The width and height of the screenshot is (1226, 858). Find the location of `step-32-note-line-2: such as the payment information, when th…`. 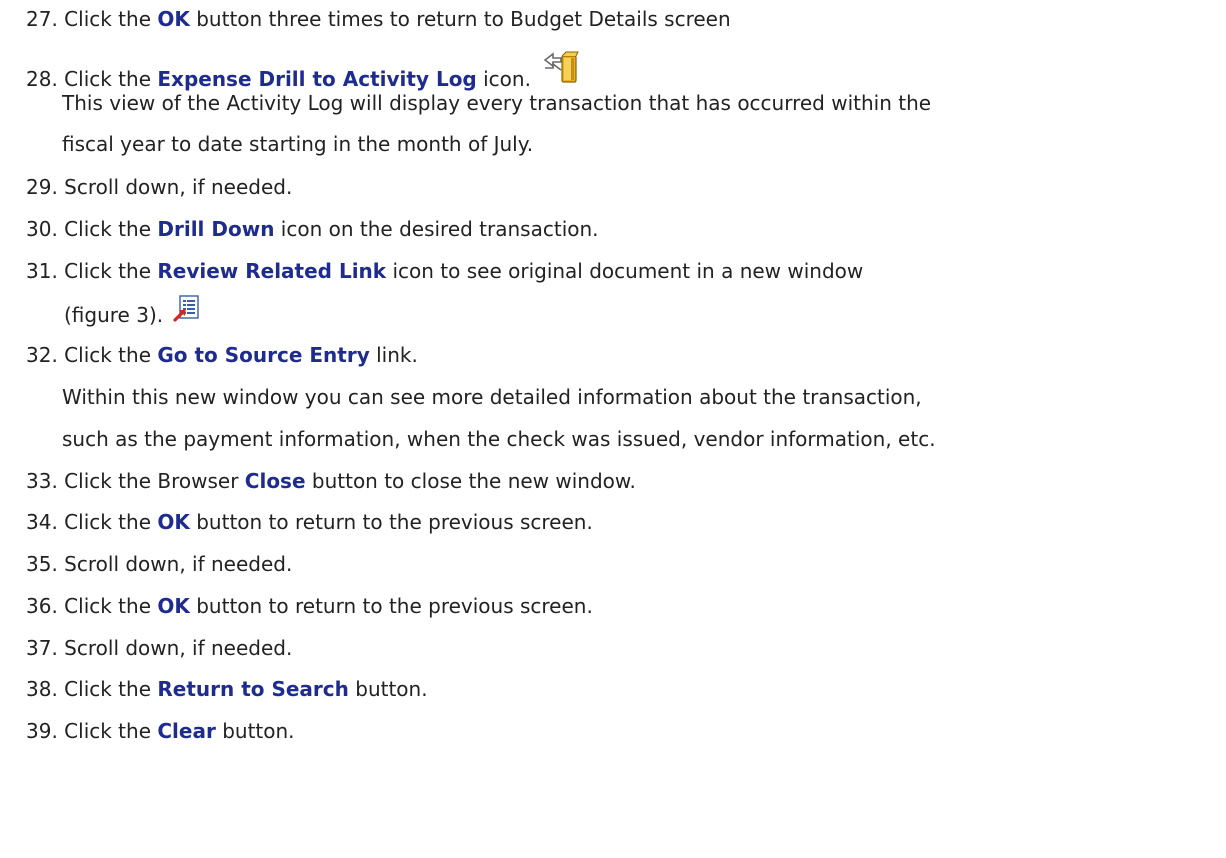

step-32-note-line-2: such as the payment information, when th… is located at coordinates (499, 439).